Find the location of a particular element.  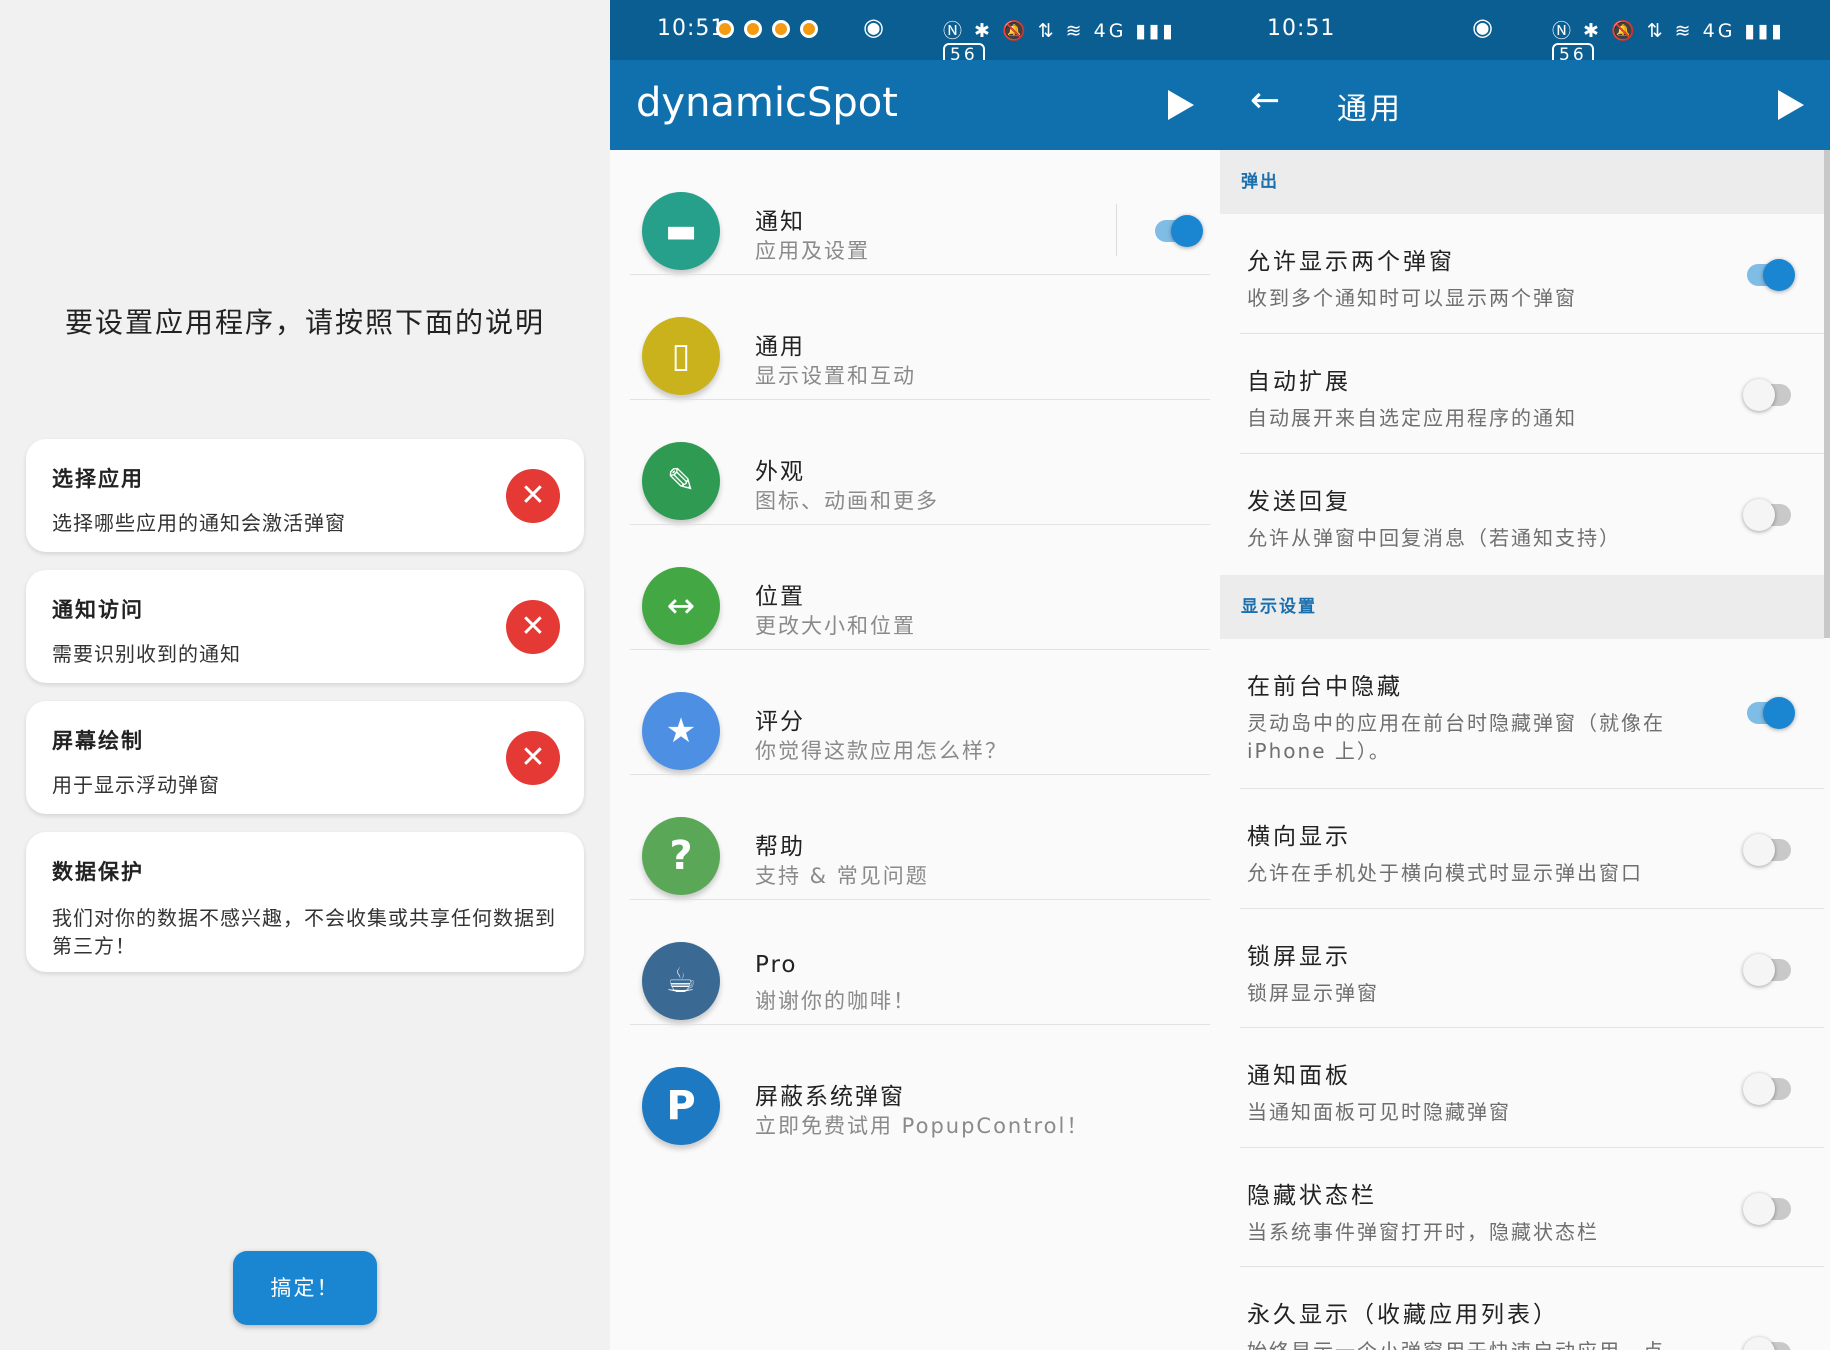

setting-landscape-display: 横向显示 允许在手机处于横向模式时显示弹出窗口 is located at coordinates (1522, 849).